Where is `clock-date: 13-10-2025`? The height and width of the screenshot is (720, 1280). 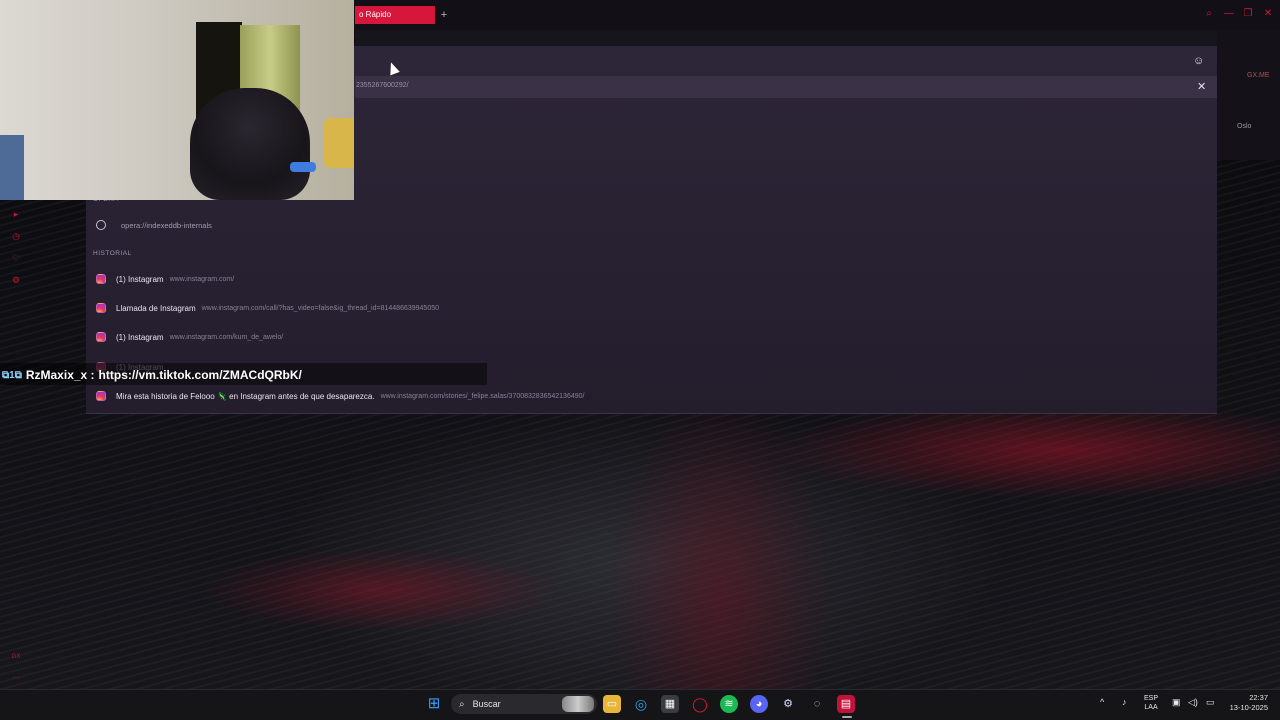
clock-date: 13-10-2025 is located at coordinates (1248, 707).